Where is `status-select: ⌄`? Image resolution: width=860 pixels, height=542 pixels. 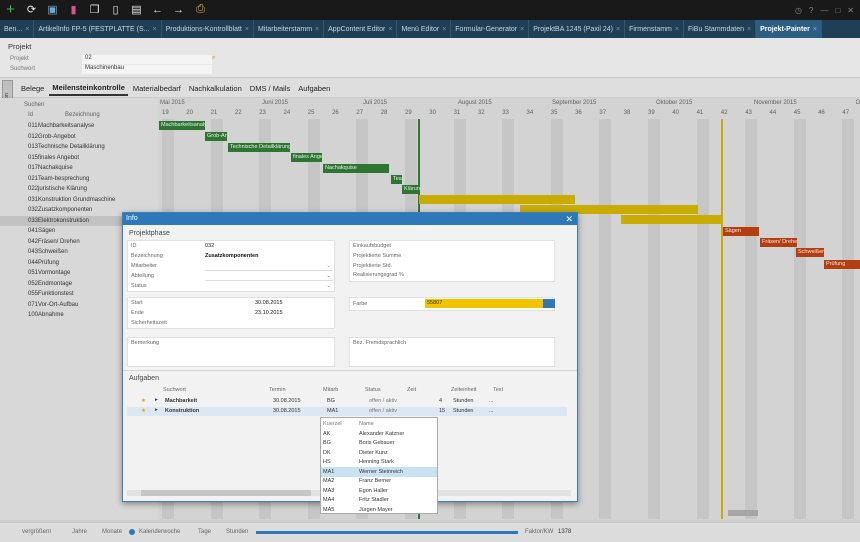 status-select: ⌄ is located at coordinates (269, 287).